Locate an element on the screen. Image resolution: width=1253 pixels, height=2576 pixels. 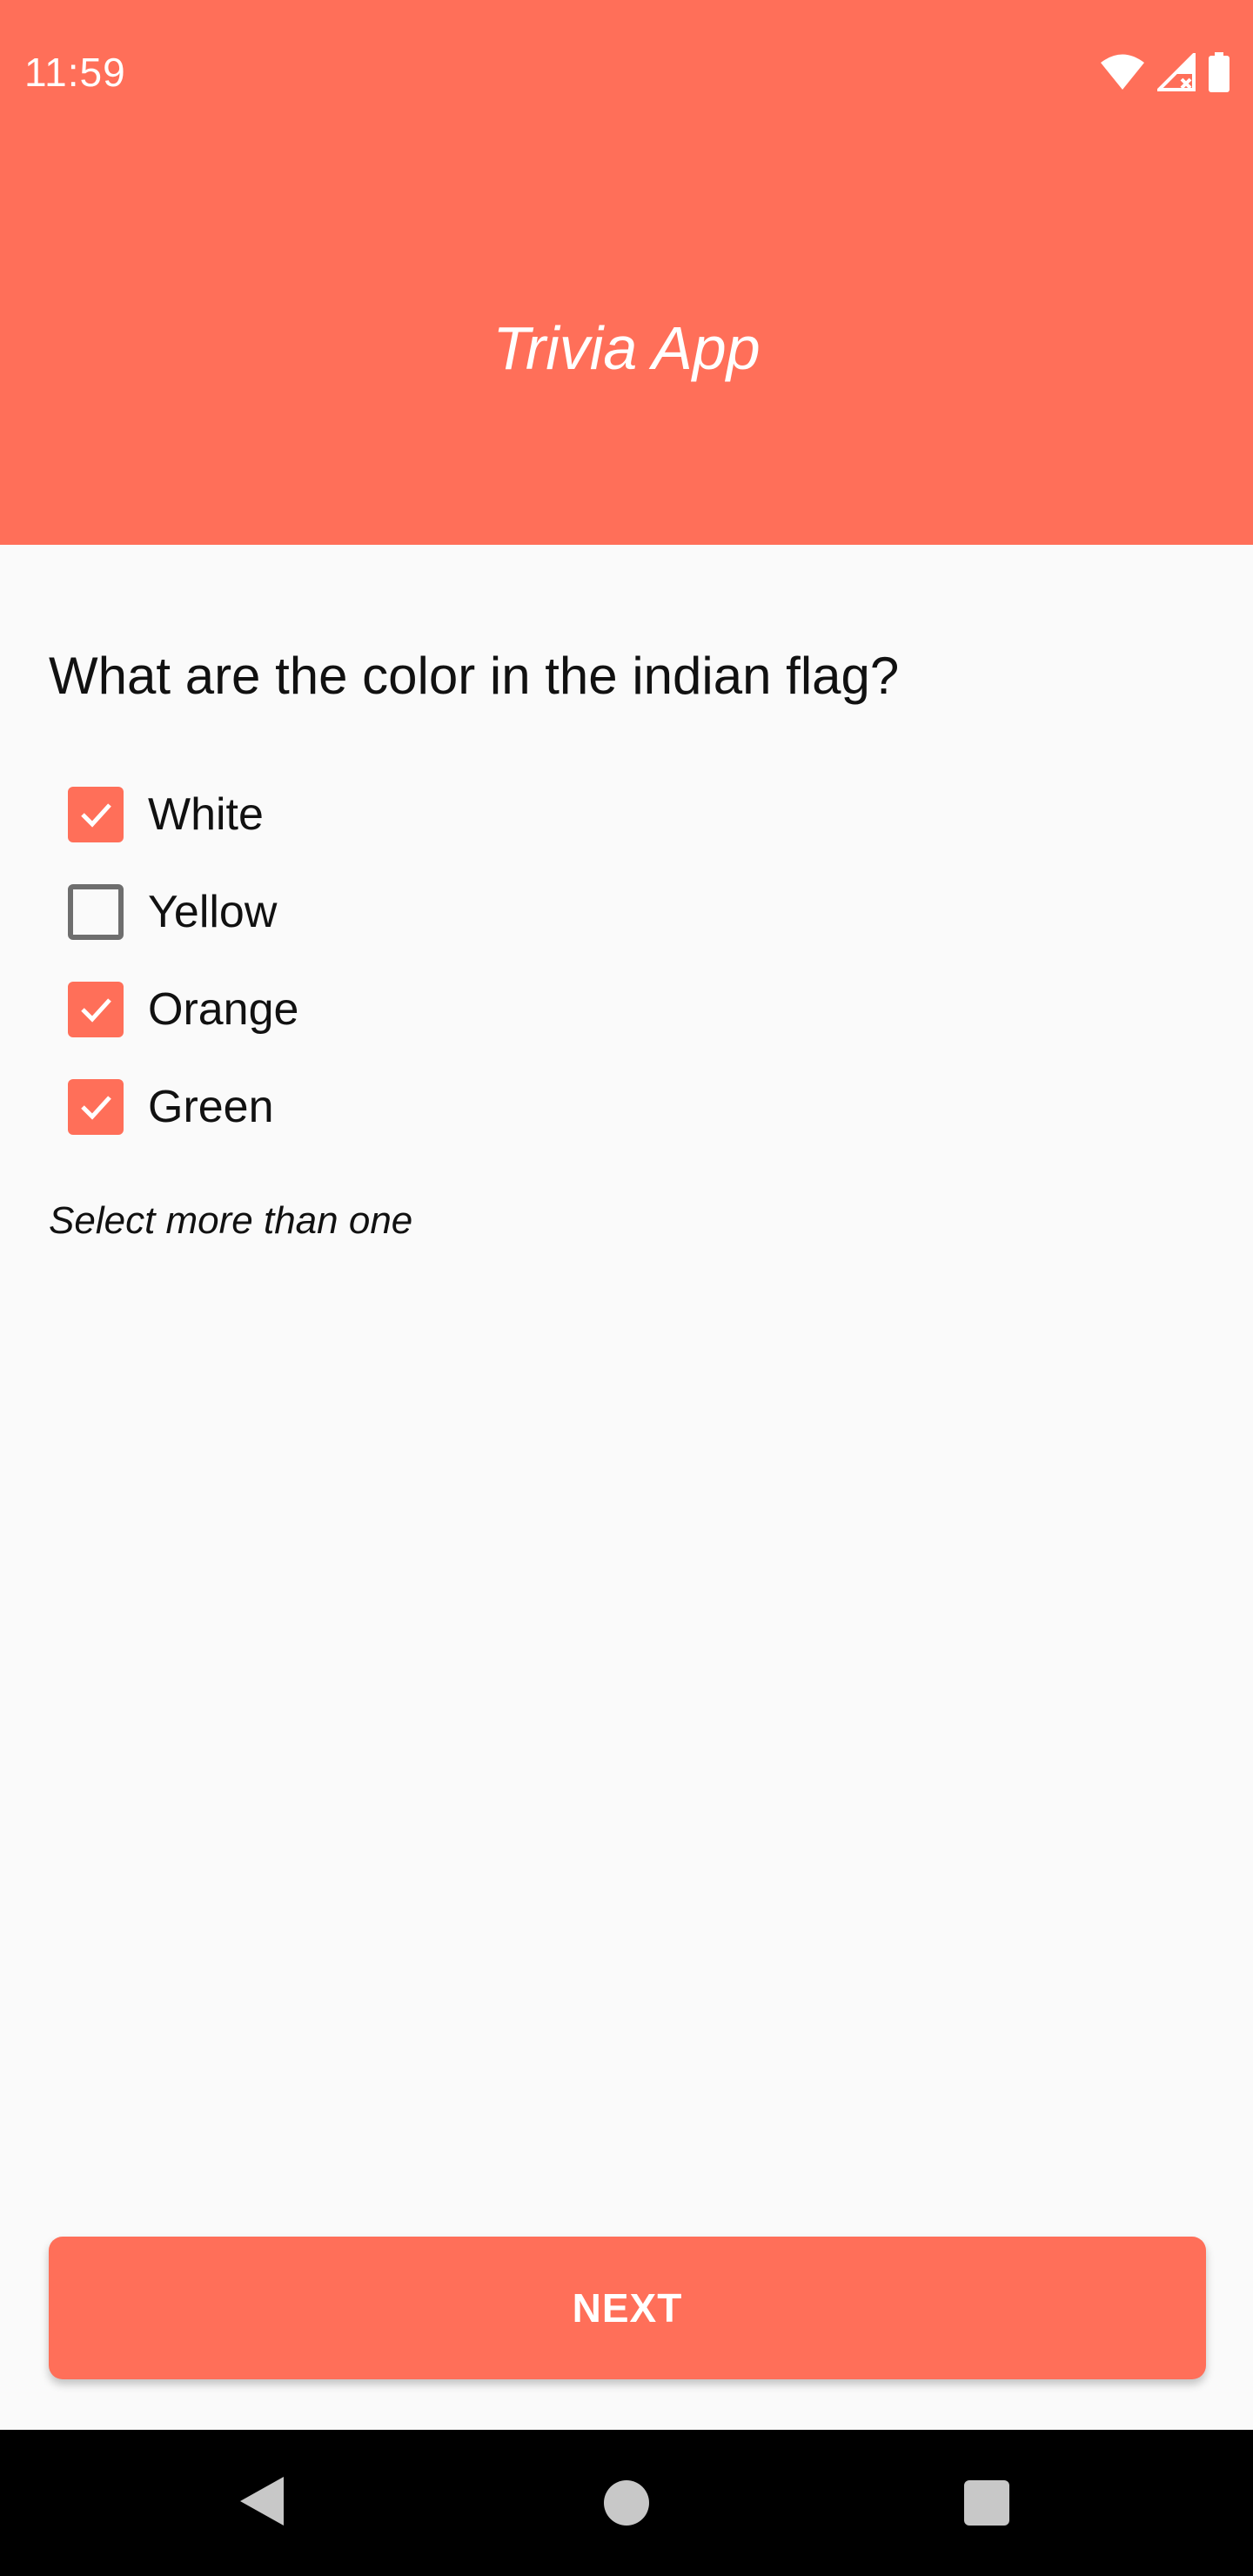
option-white: White is located at coordinates (182, 815).